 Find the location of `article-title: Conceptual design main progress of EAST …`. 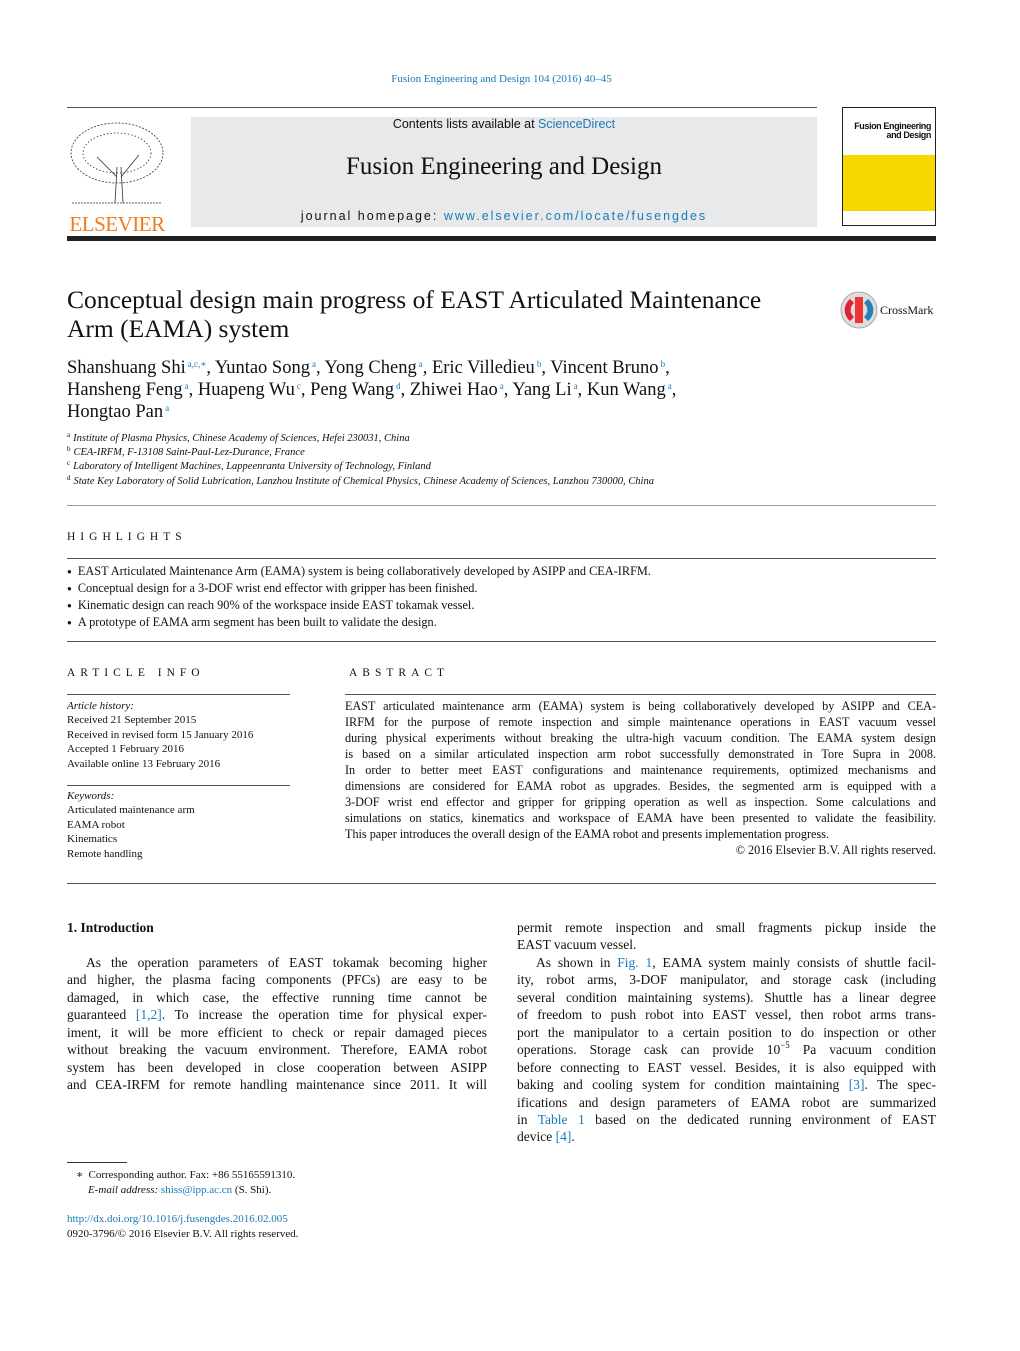

article-title: Conceptual design main progress of EAST … is located at coordinates (414, 314).